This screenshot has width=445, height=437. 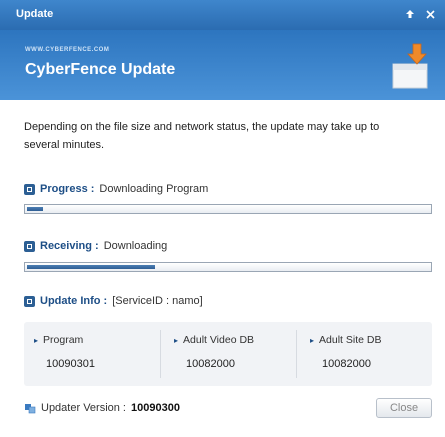 What do you see at coordinates (100, 69) in the screenshot?
I see `banner-title: CyberFence Update` at bounding box center [100, 69].